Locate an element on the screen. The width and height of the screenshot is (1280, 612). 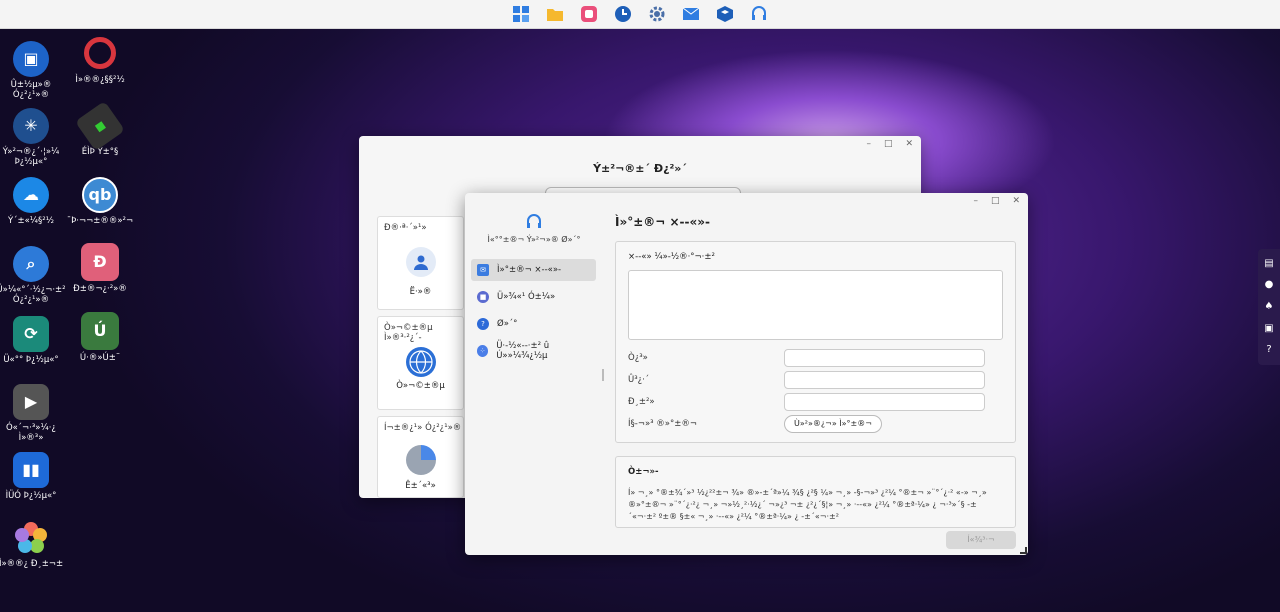
description-textarea is located at coordinates (815, 305).